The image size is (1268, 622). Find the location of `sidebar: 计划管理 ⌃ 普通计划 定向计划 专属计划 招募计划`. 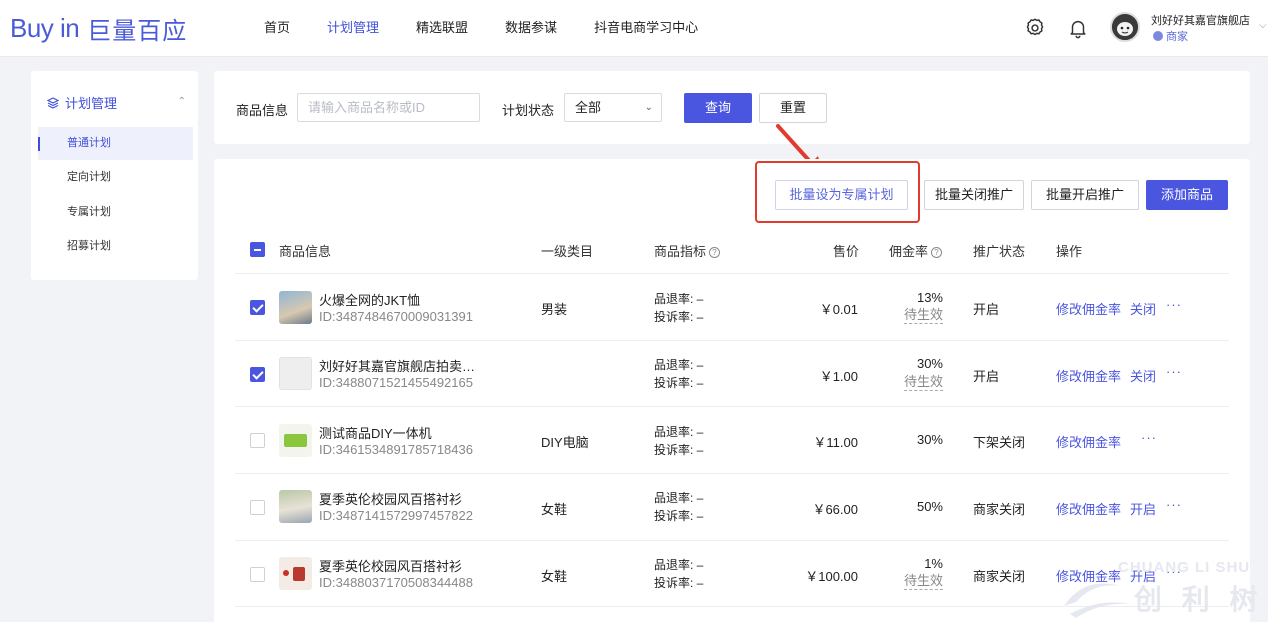

sidebar: 计划管理 ⌃ 普通计划 定向计划 专属计划 招募计划 is located at coordinates (114, 175).